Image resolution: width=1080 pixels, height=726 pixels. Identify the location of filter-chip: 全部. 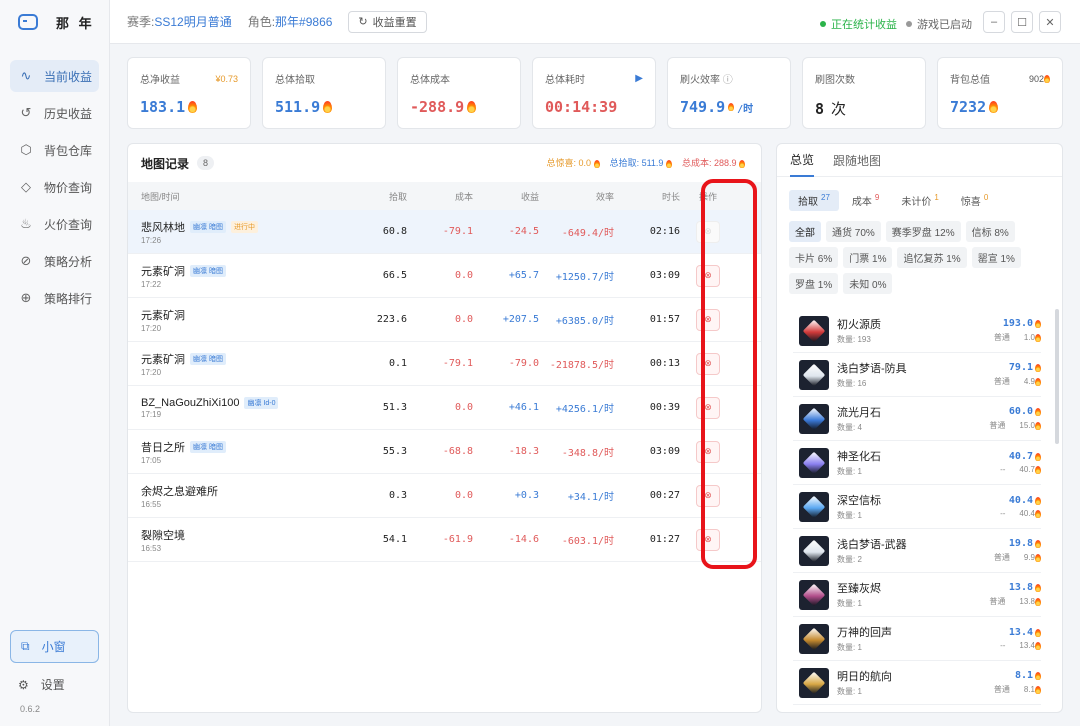
(805, 231).